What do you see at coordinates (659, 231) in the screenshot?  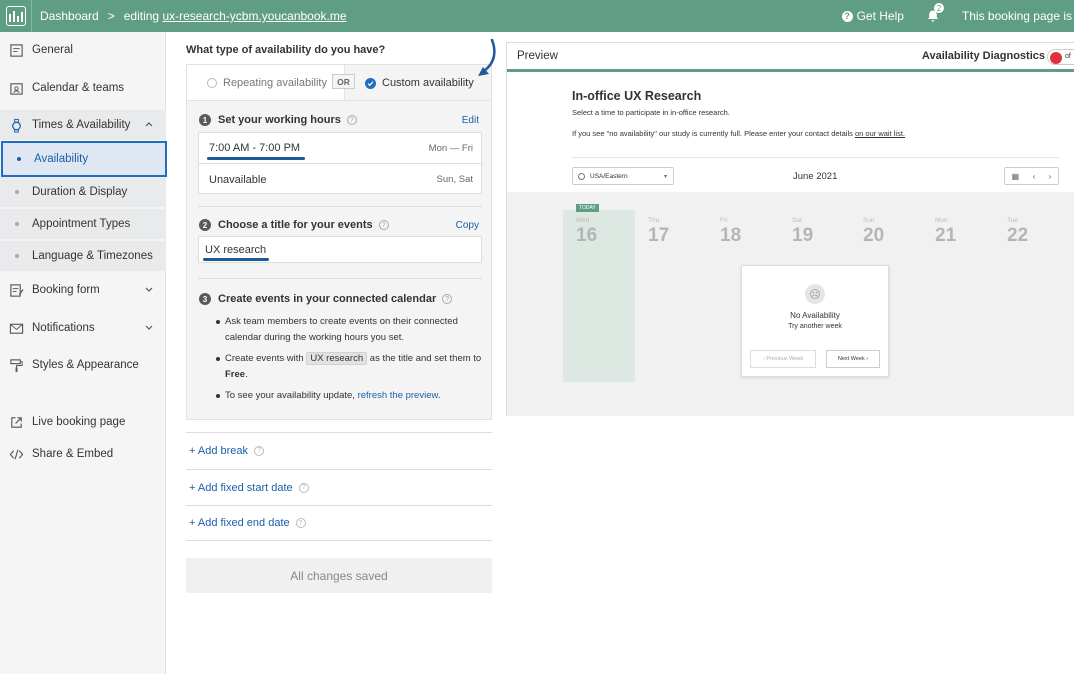 I see `day-column: Thu 17` at bounding box center [659, 231].